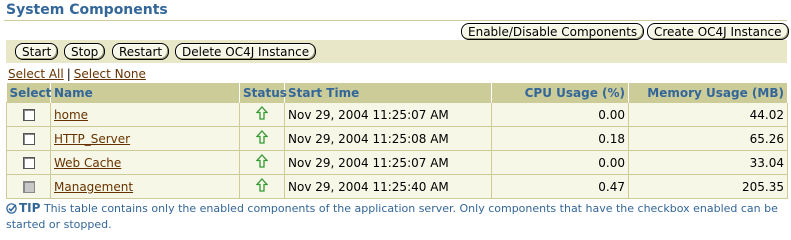  I want to click on column-header-start-time: Start Time, so click(388, 93).